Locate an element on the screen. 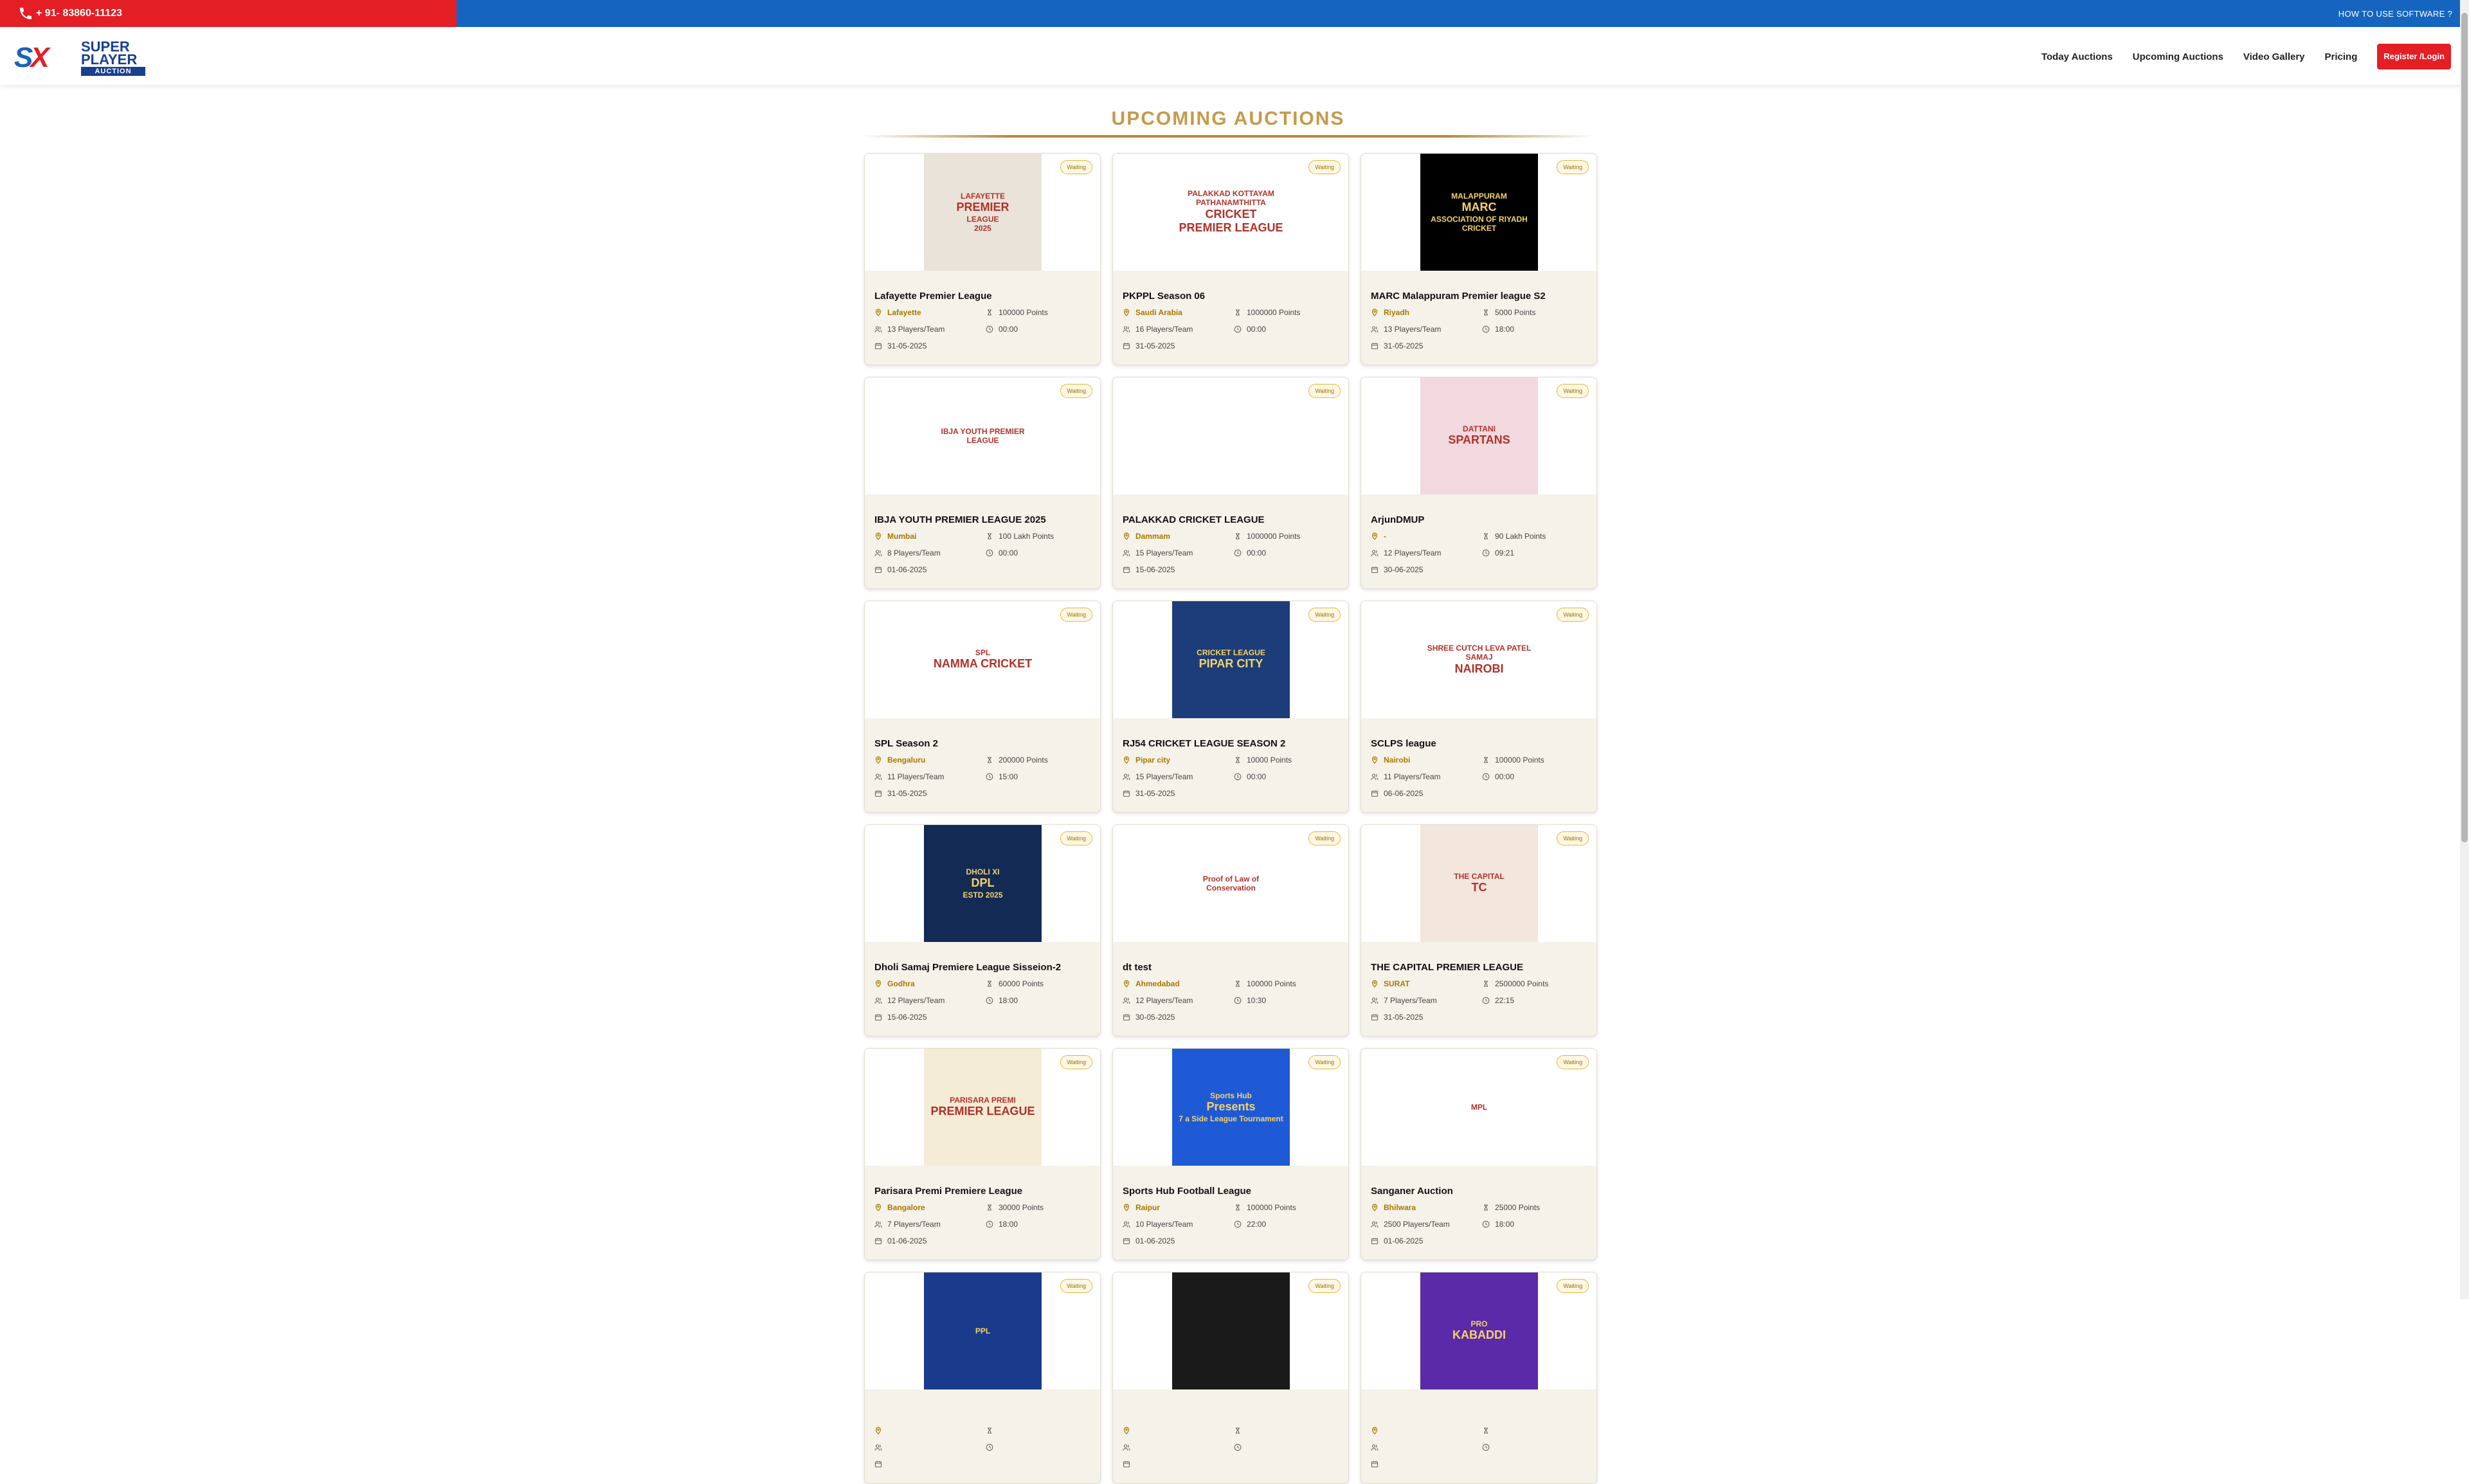 This screenshot has height=1484, width=2469. league-logo: MPL is located at coordinates (1479, 1107).